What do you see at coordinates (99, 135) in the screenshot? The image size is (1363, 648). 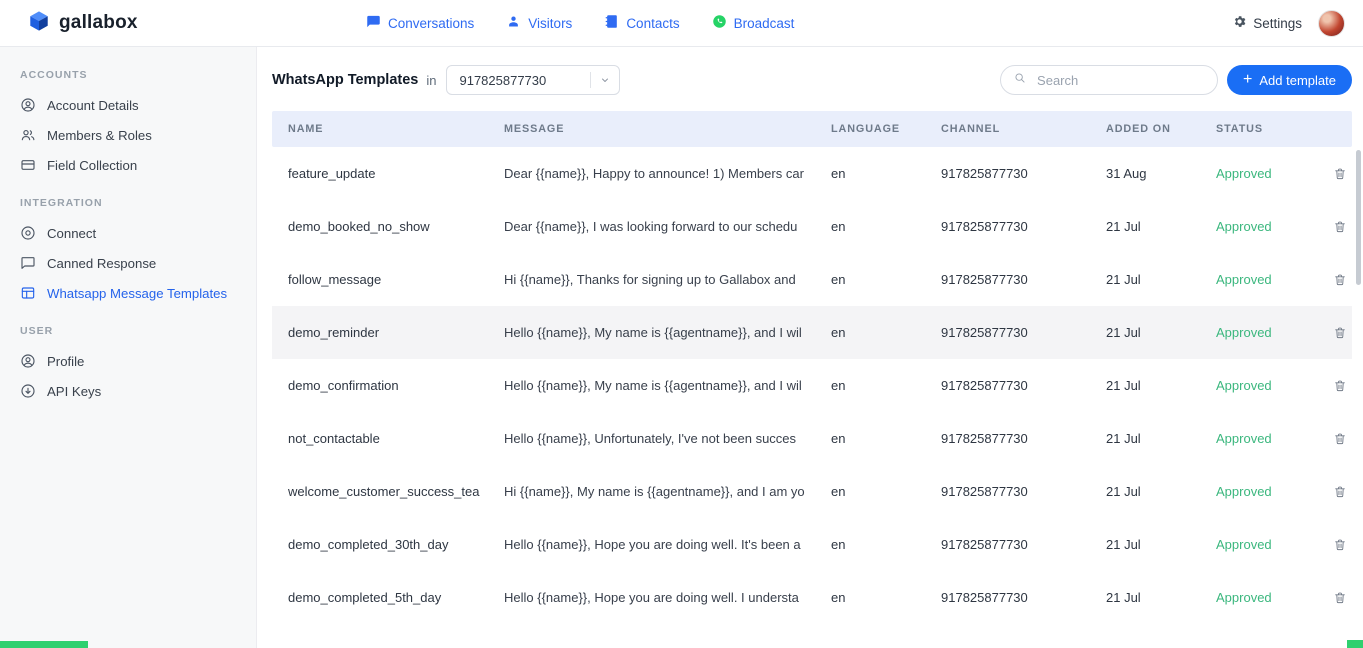 I see `sidebar-item-label: Members & Roles` at bounding box center [99, 135].